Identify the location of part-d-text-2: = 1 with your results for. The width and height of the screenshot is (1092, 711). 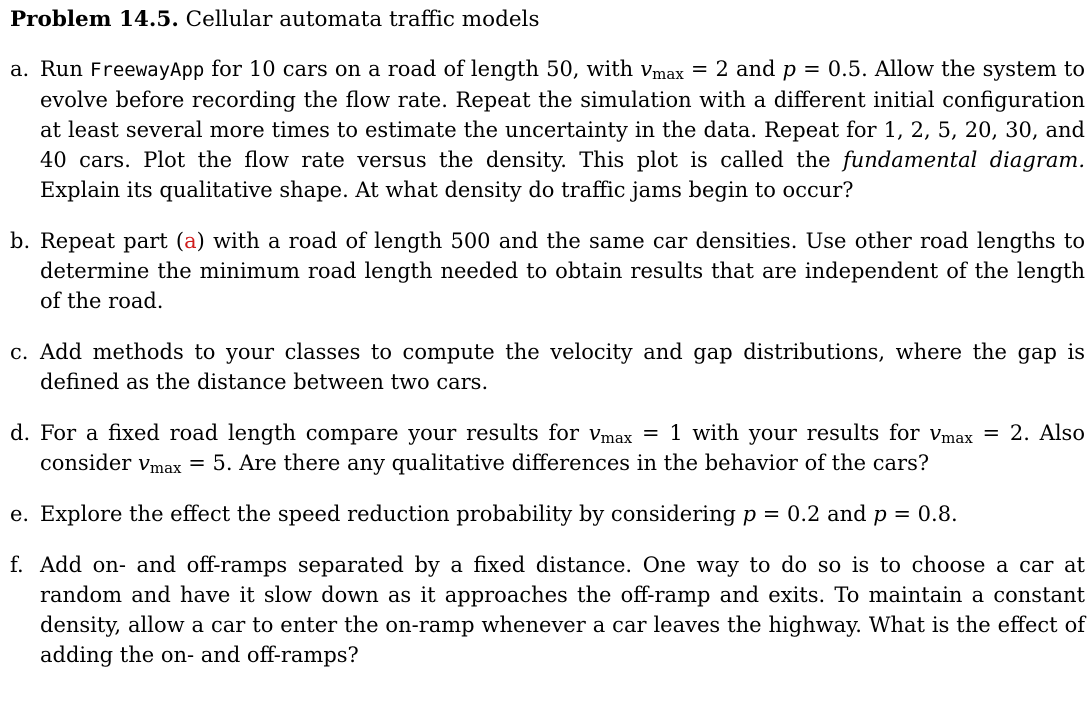
(781, 433).